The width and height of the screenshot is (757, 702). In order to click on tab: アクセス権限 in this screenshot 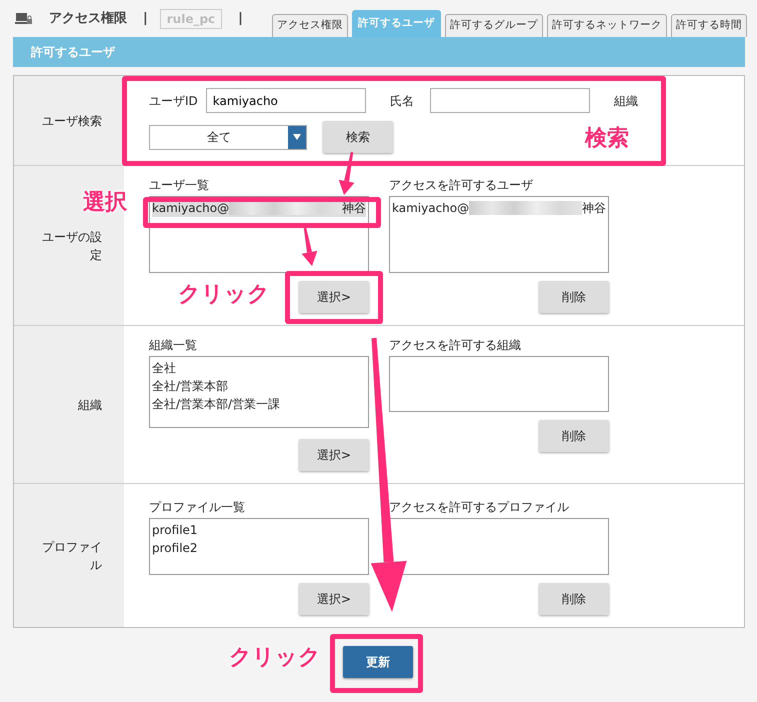, I will do `click(310, 25)`.